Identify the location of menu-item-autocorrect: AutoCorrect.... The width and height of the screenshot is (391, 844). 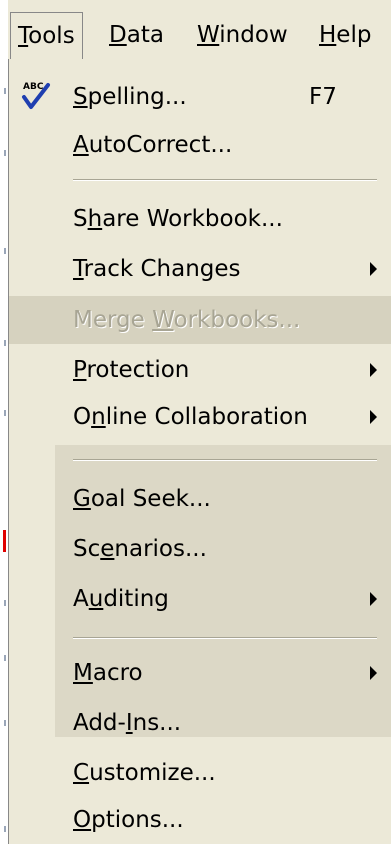
(200, 145).